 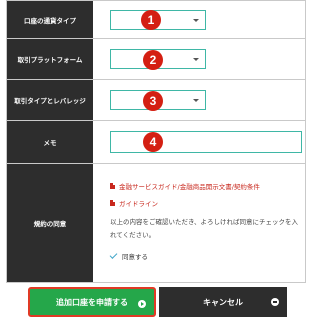 I want to click on label-platform: 取引プラットフォーム, so click(x=50, y=59).